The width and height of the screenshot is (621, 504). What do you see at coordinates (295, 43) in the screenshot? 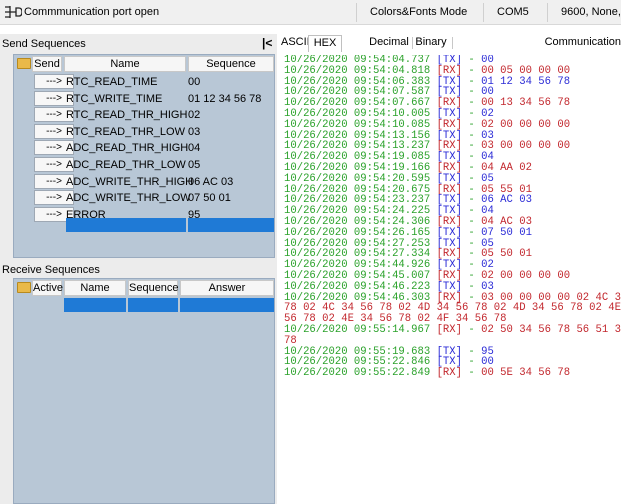
I see `tab-ascii: ASCII` at bounding box center [295, 43].